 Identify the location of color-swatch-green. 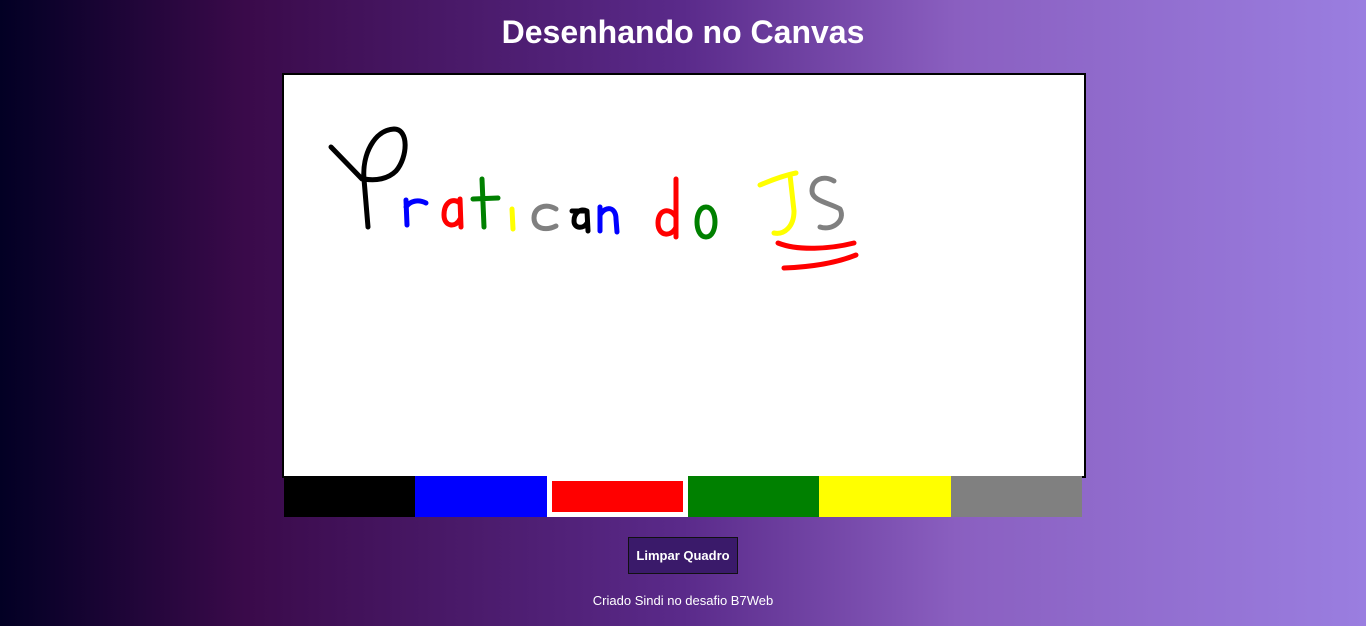
(753, 496).